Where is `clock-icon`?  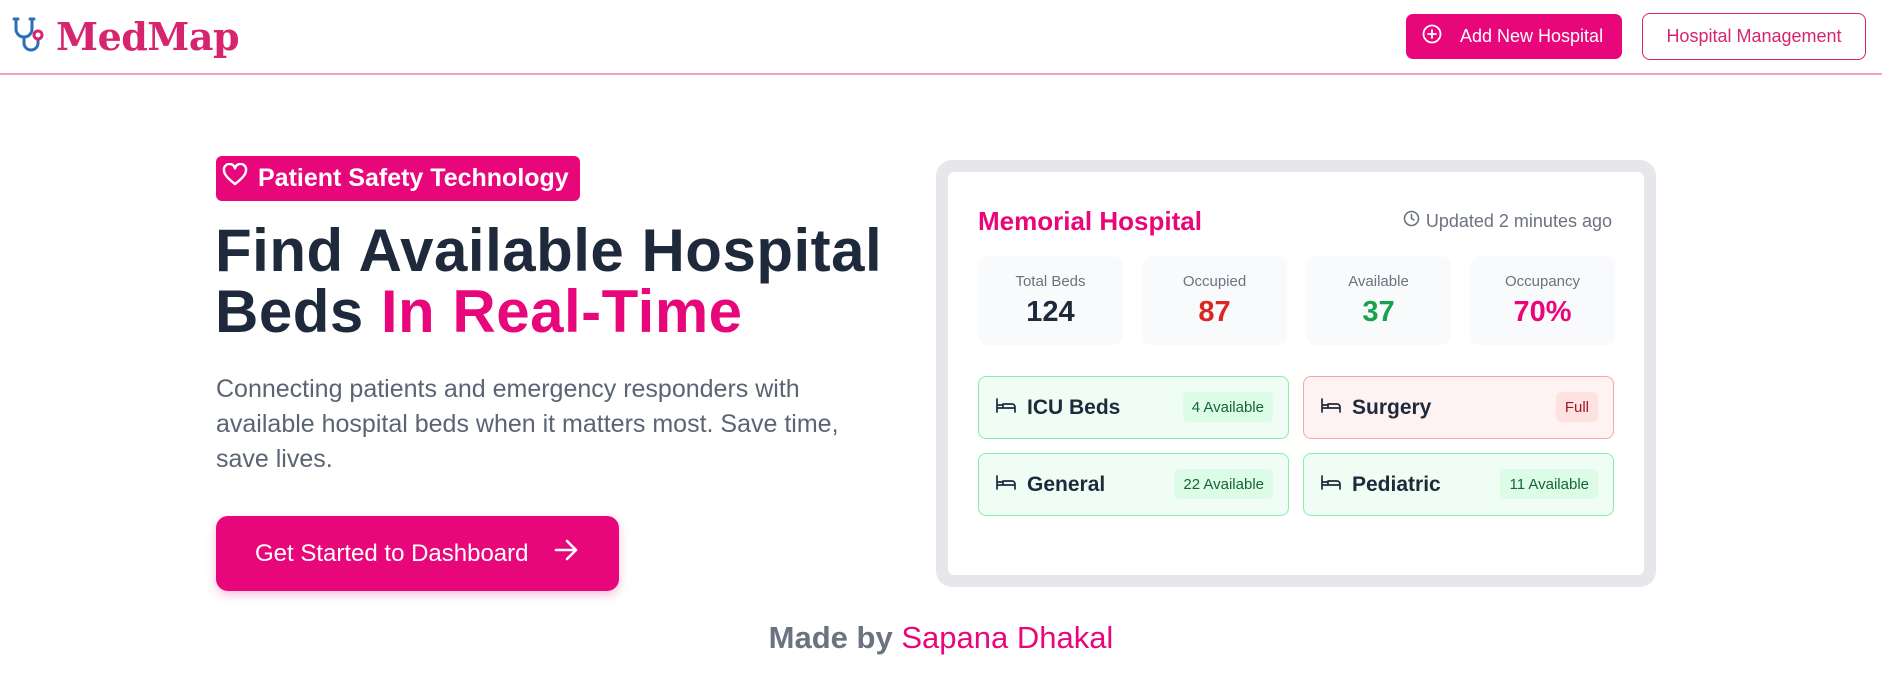
clock-icon is located at coordinates (1411, 221).